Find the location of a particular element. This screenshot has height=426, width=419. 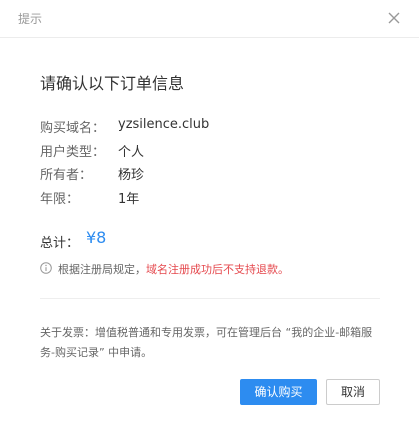

notice-plain: 根据注册局规定， is located at coordinates (102, 269).